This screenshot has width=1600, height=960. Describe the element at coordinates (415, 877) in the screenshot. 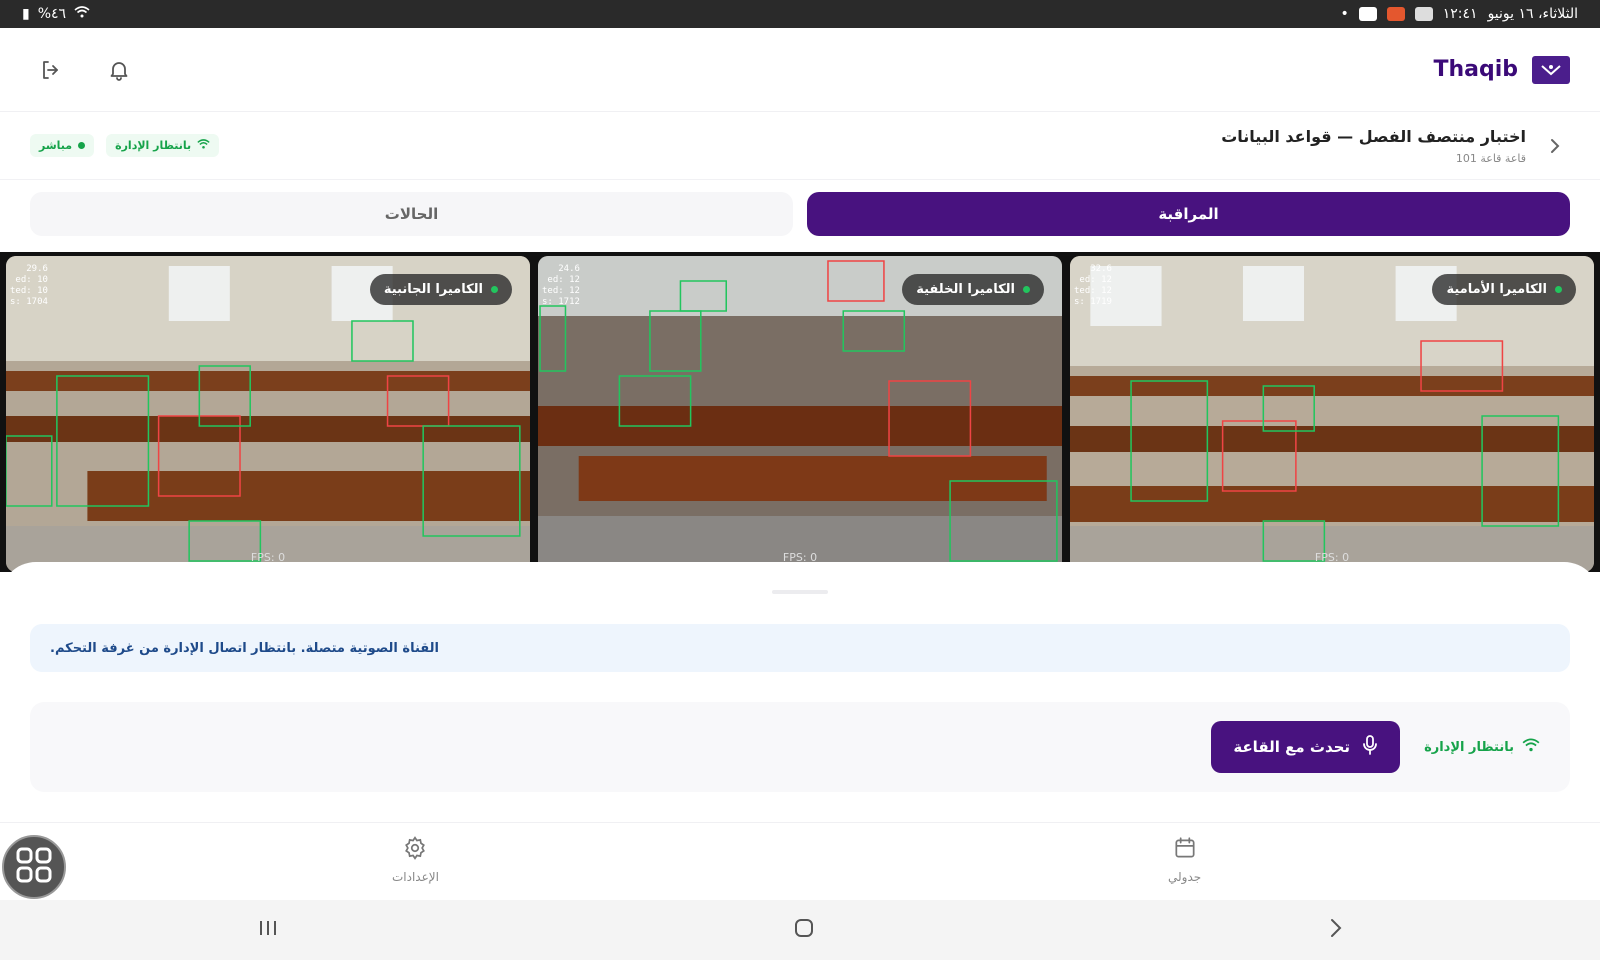

I see `nav-label-settings: الإعدادات` at that location.